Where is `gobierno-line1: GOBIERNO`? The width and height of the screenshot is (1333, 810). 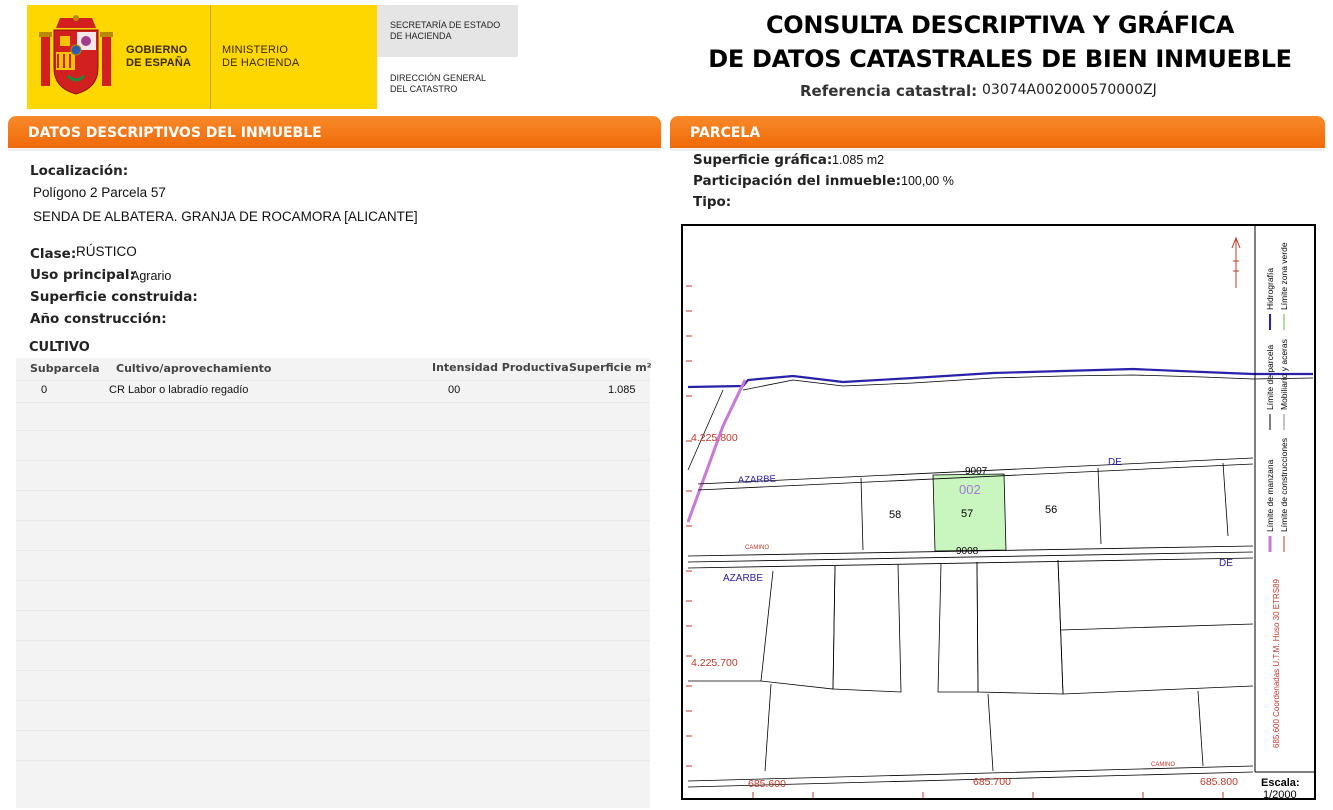
gobierno-line1: GOBIERNO is located at coordinates (157, 50).